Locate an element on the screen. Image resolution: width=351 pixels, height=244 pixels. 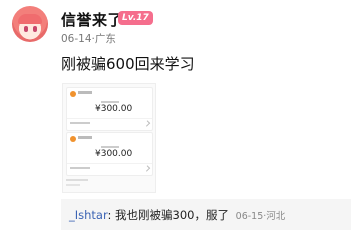
user-avatar is located at coordinates (30, 24).